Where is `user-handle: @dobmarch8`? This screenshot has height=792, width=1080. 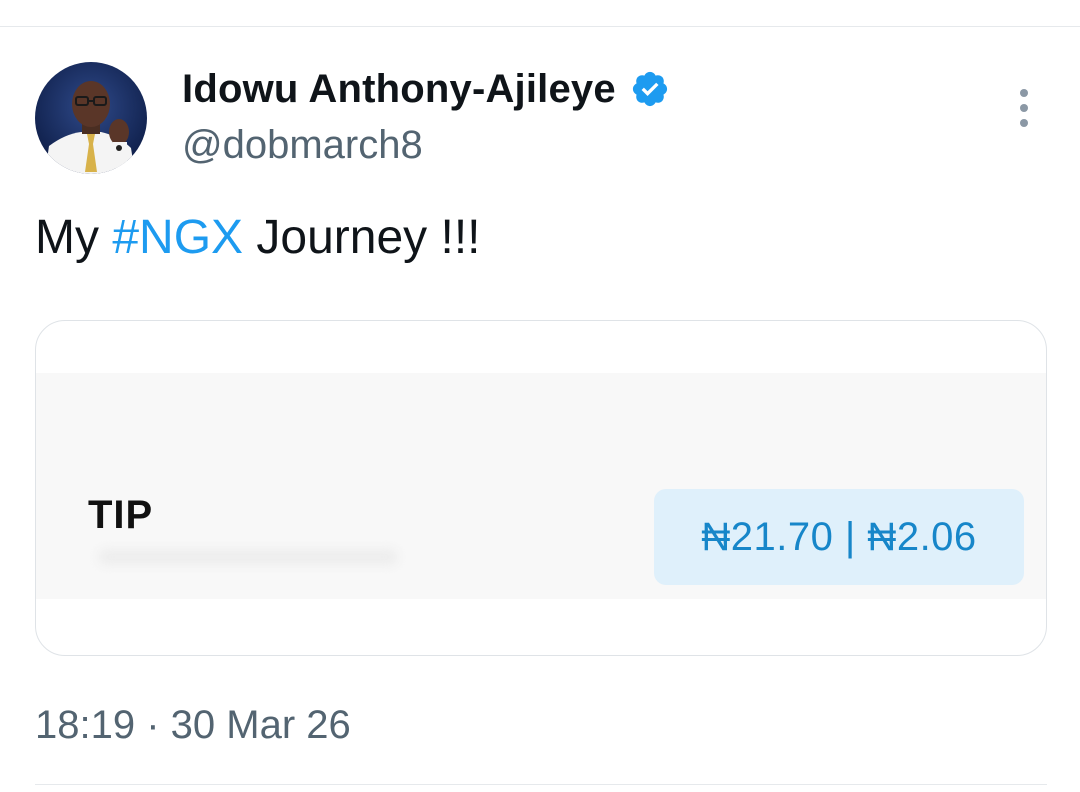
user-handle: @dobmarch8 is located at coordinates (302, 145).